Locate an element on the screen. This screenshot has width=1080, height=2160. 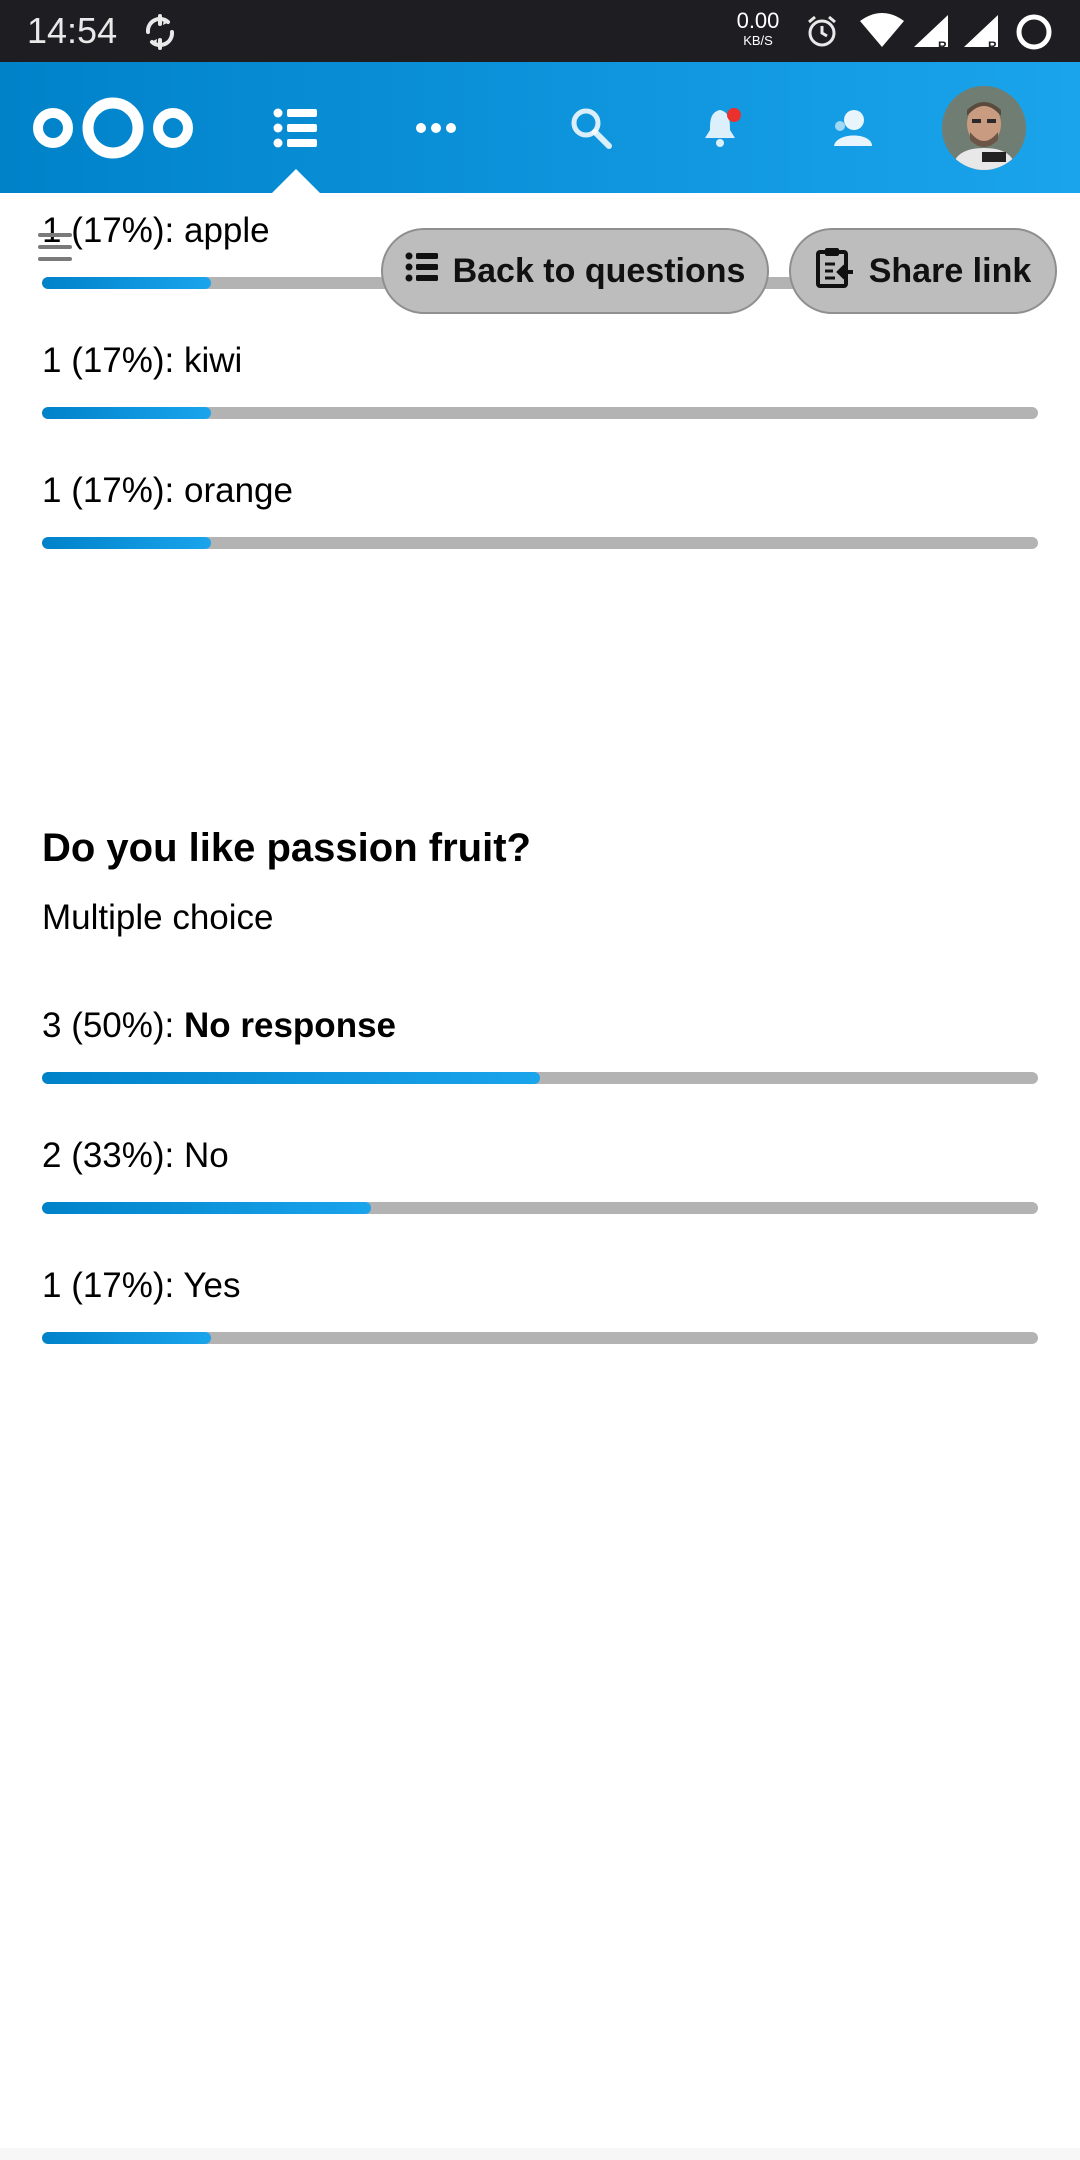
result-answer: orange is located at coordinates (238, 490).